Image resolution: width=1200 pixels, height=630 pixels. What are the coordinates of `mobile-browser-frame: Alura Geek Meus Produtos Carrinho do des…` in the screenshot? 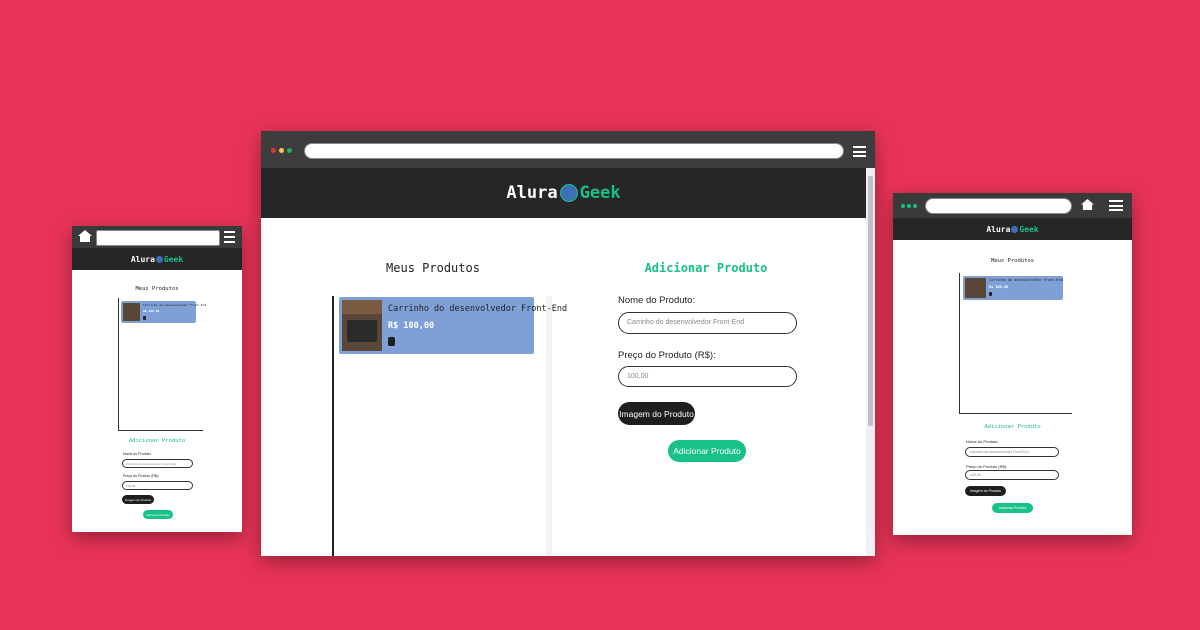 It's located at (157, 379).